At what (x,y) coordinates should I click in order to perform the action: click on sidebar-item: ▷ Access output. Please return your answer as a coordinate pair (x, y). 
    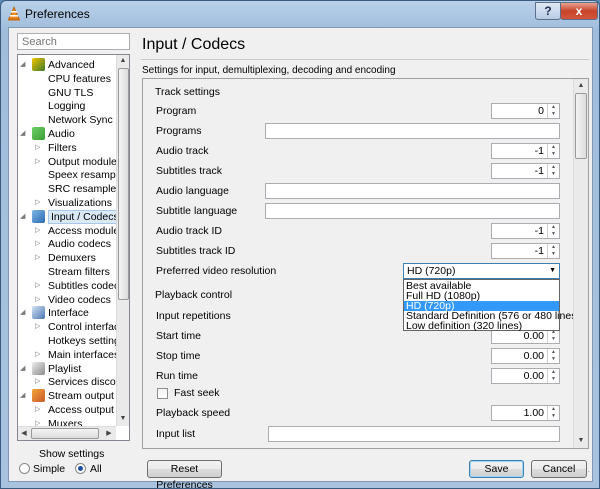
    Looking at the image, I should click on (67, 410).